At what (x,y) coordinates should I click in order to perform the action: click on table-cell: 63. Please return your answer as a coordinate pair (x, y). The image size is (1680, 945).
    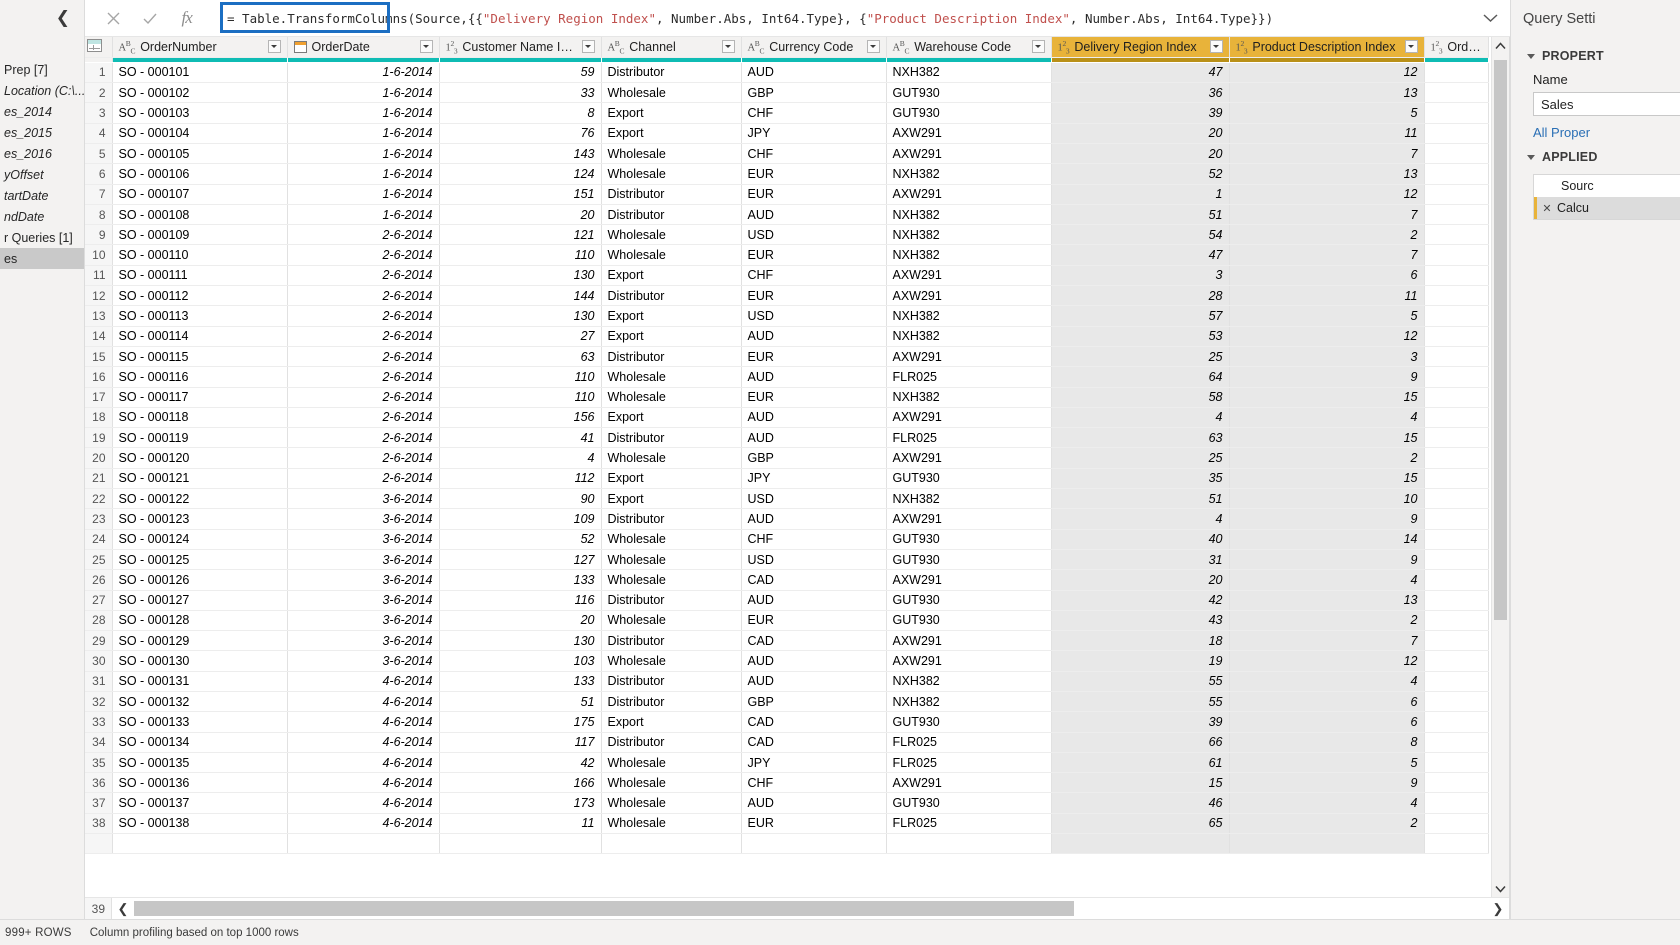
    Looking at the image, I should click on (520, 357).